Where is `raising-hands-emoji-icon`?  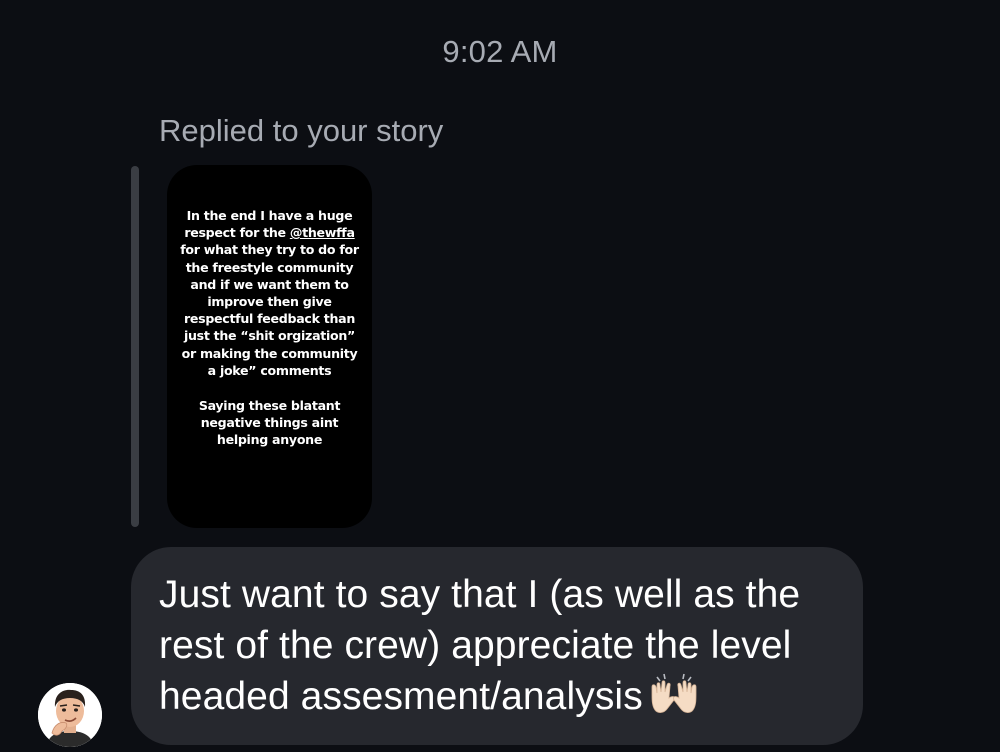
raising-hands-emoji-icon is located at coordinates (674, 700).